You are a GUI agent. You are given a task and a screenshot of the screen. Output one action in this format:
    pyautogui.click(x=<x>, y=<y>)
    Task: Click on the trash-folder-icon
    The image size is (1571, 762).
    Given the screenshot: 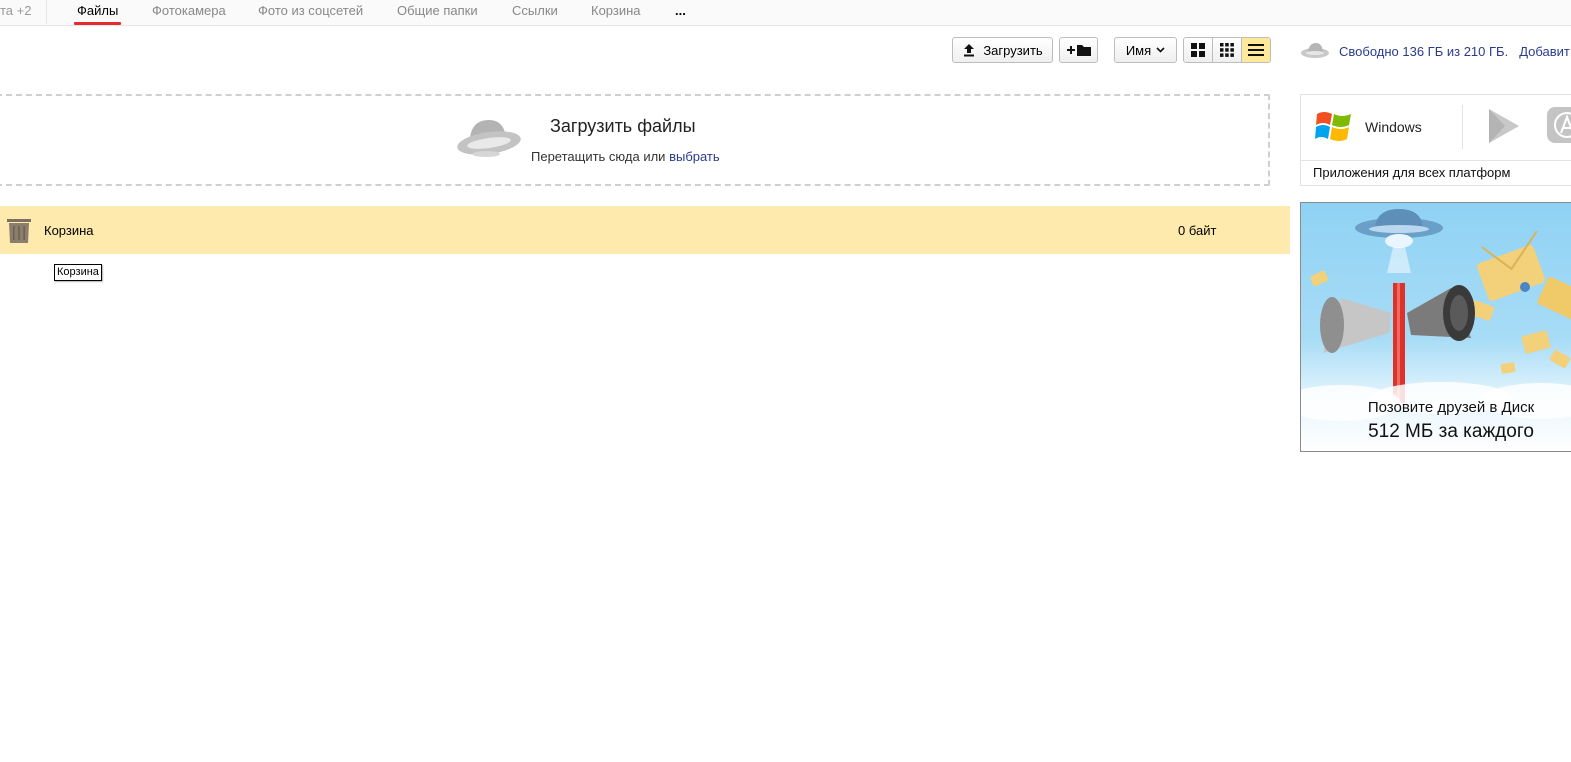 What is the action you would take?
    pyautogui.click(x=19, y=231)
    